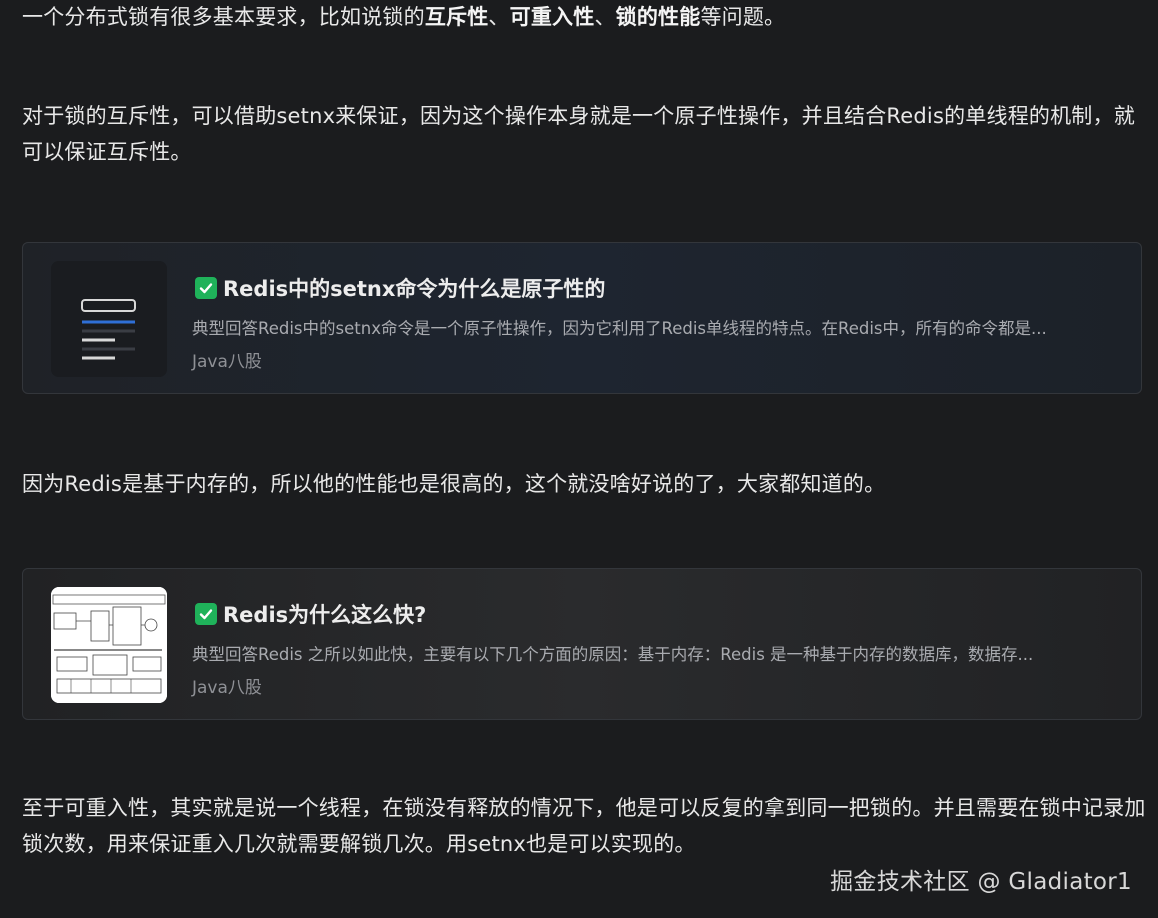 Image resolution: width=1158 pixels, height=918 pixels. What do you see at coordinates (981, 882) in the screenshot?
I see `watermark: 掘金技术社区 @ Gladiator1` at bounding box center [981, 882].